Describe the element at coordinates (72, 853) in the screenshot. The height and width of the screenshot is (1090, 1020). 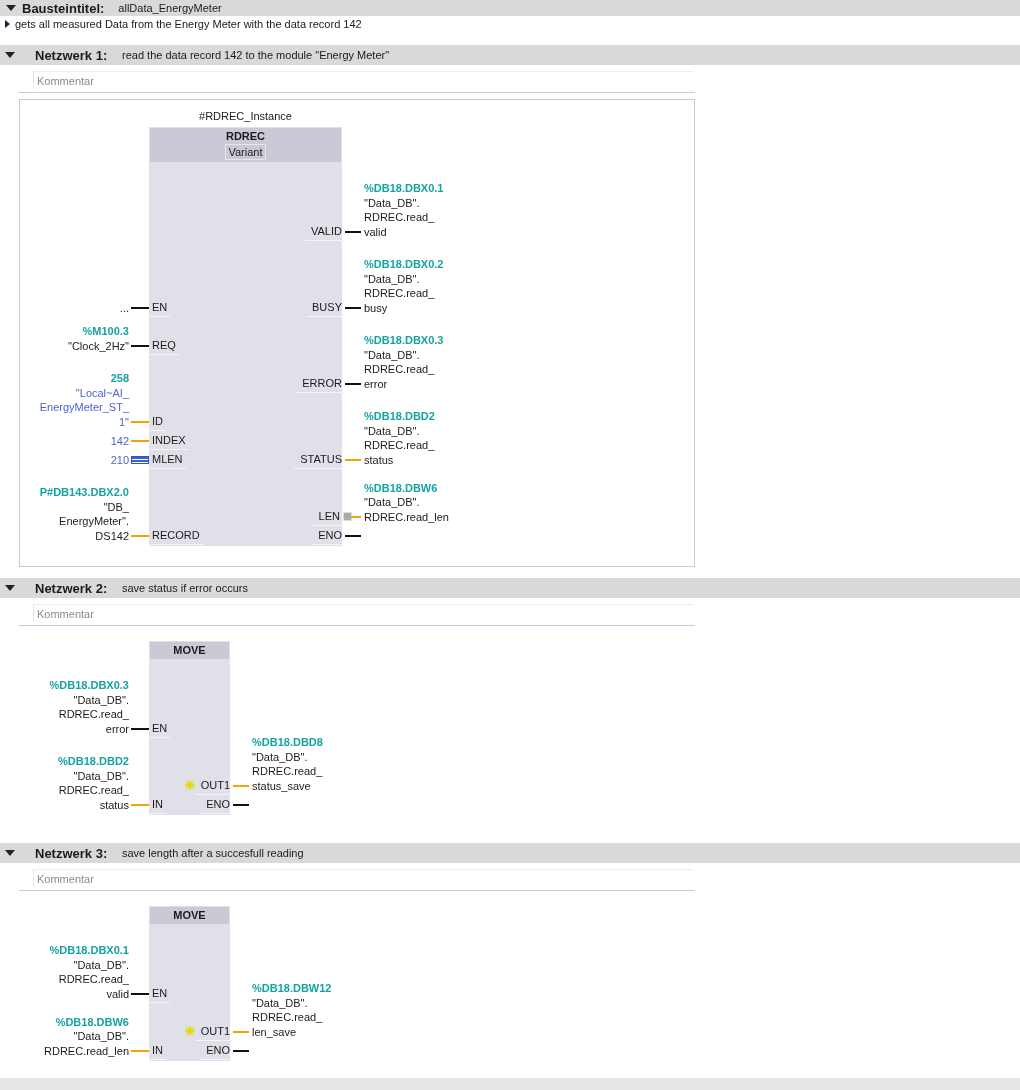
I see `network-label: Netzwerk 3:` at that location.